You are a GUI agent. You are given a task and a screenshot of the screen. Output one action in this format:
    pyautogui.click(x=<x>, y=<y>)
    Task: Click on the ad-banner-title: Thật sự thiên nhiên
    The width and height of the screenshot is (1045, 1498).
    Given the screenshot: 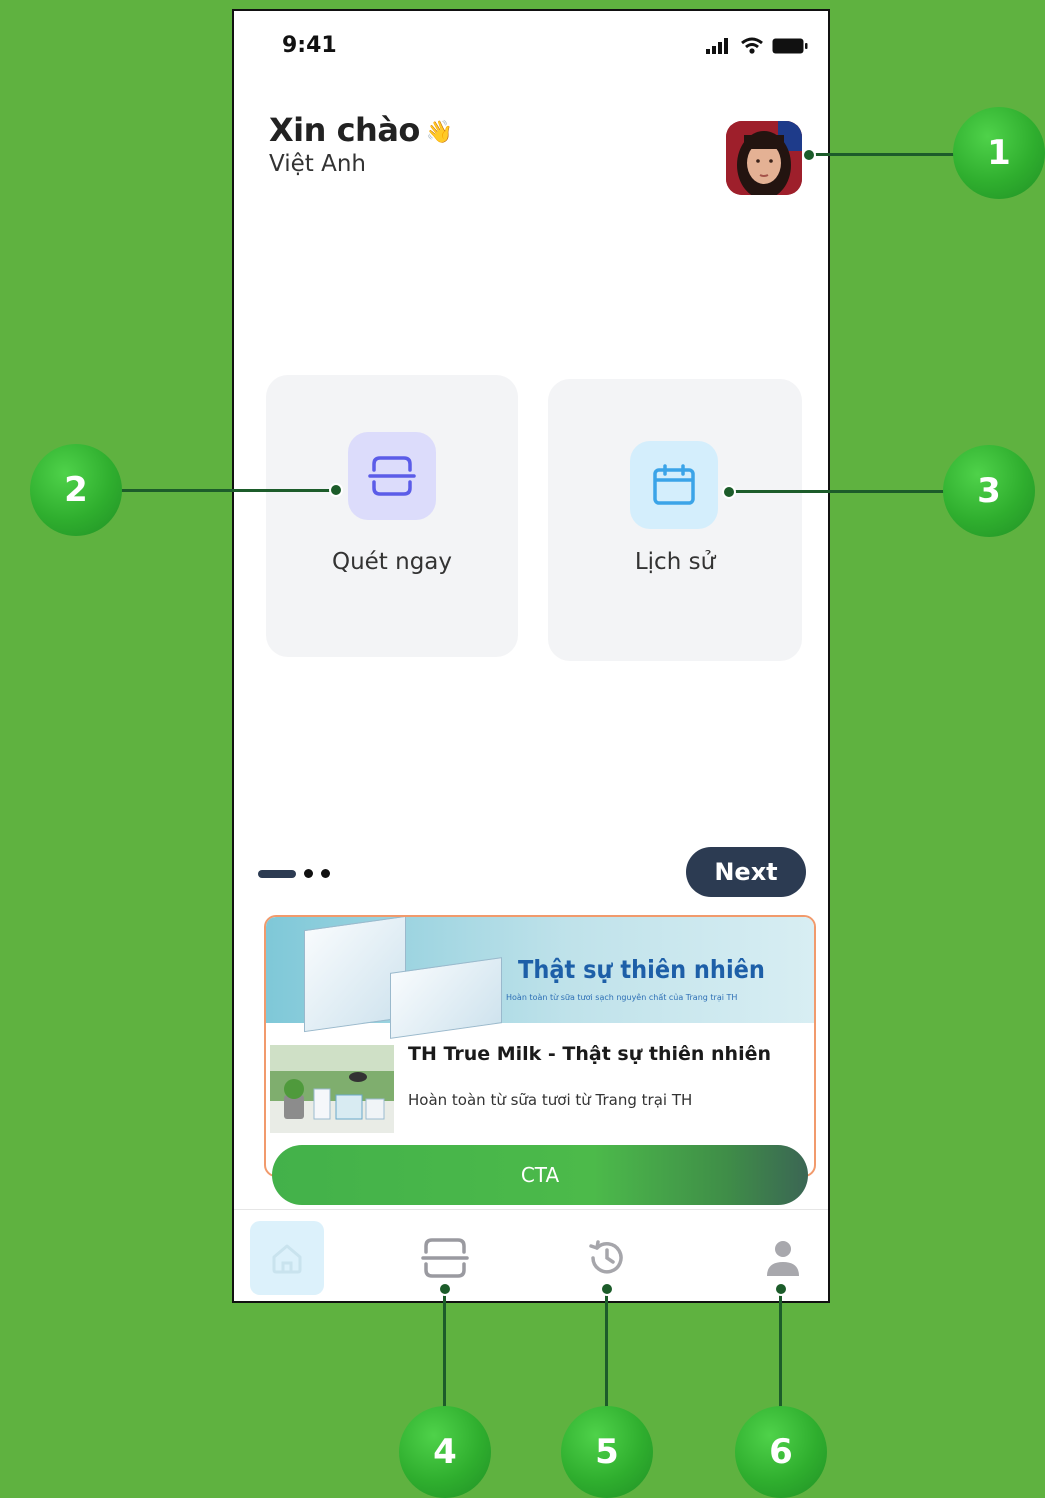 What is the action you would take?
    pyautogui.click(x=641, y=969)
    